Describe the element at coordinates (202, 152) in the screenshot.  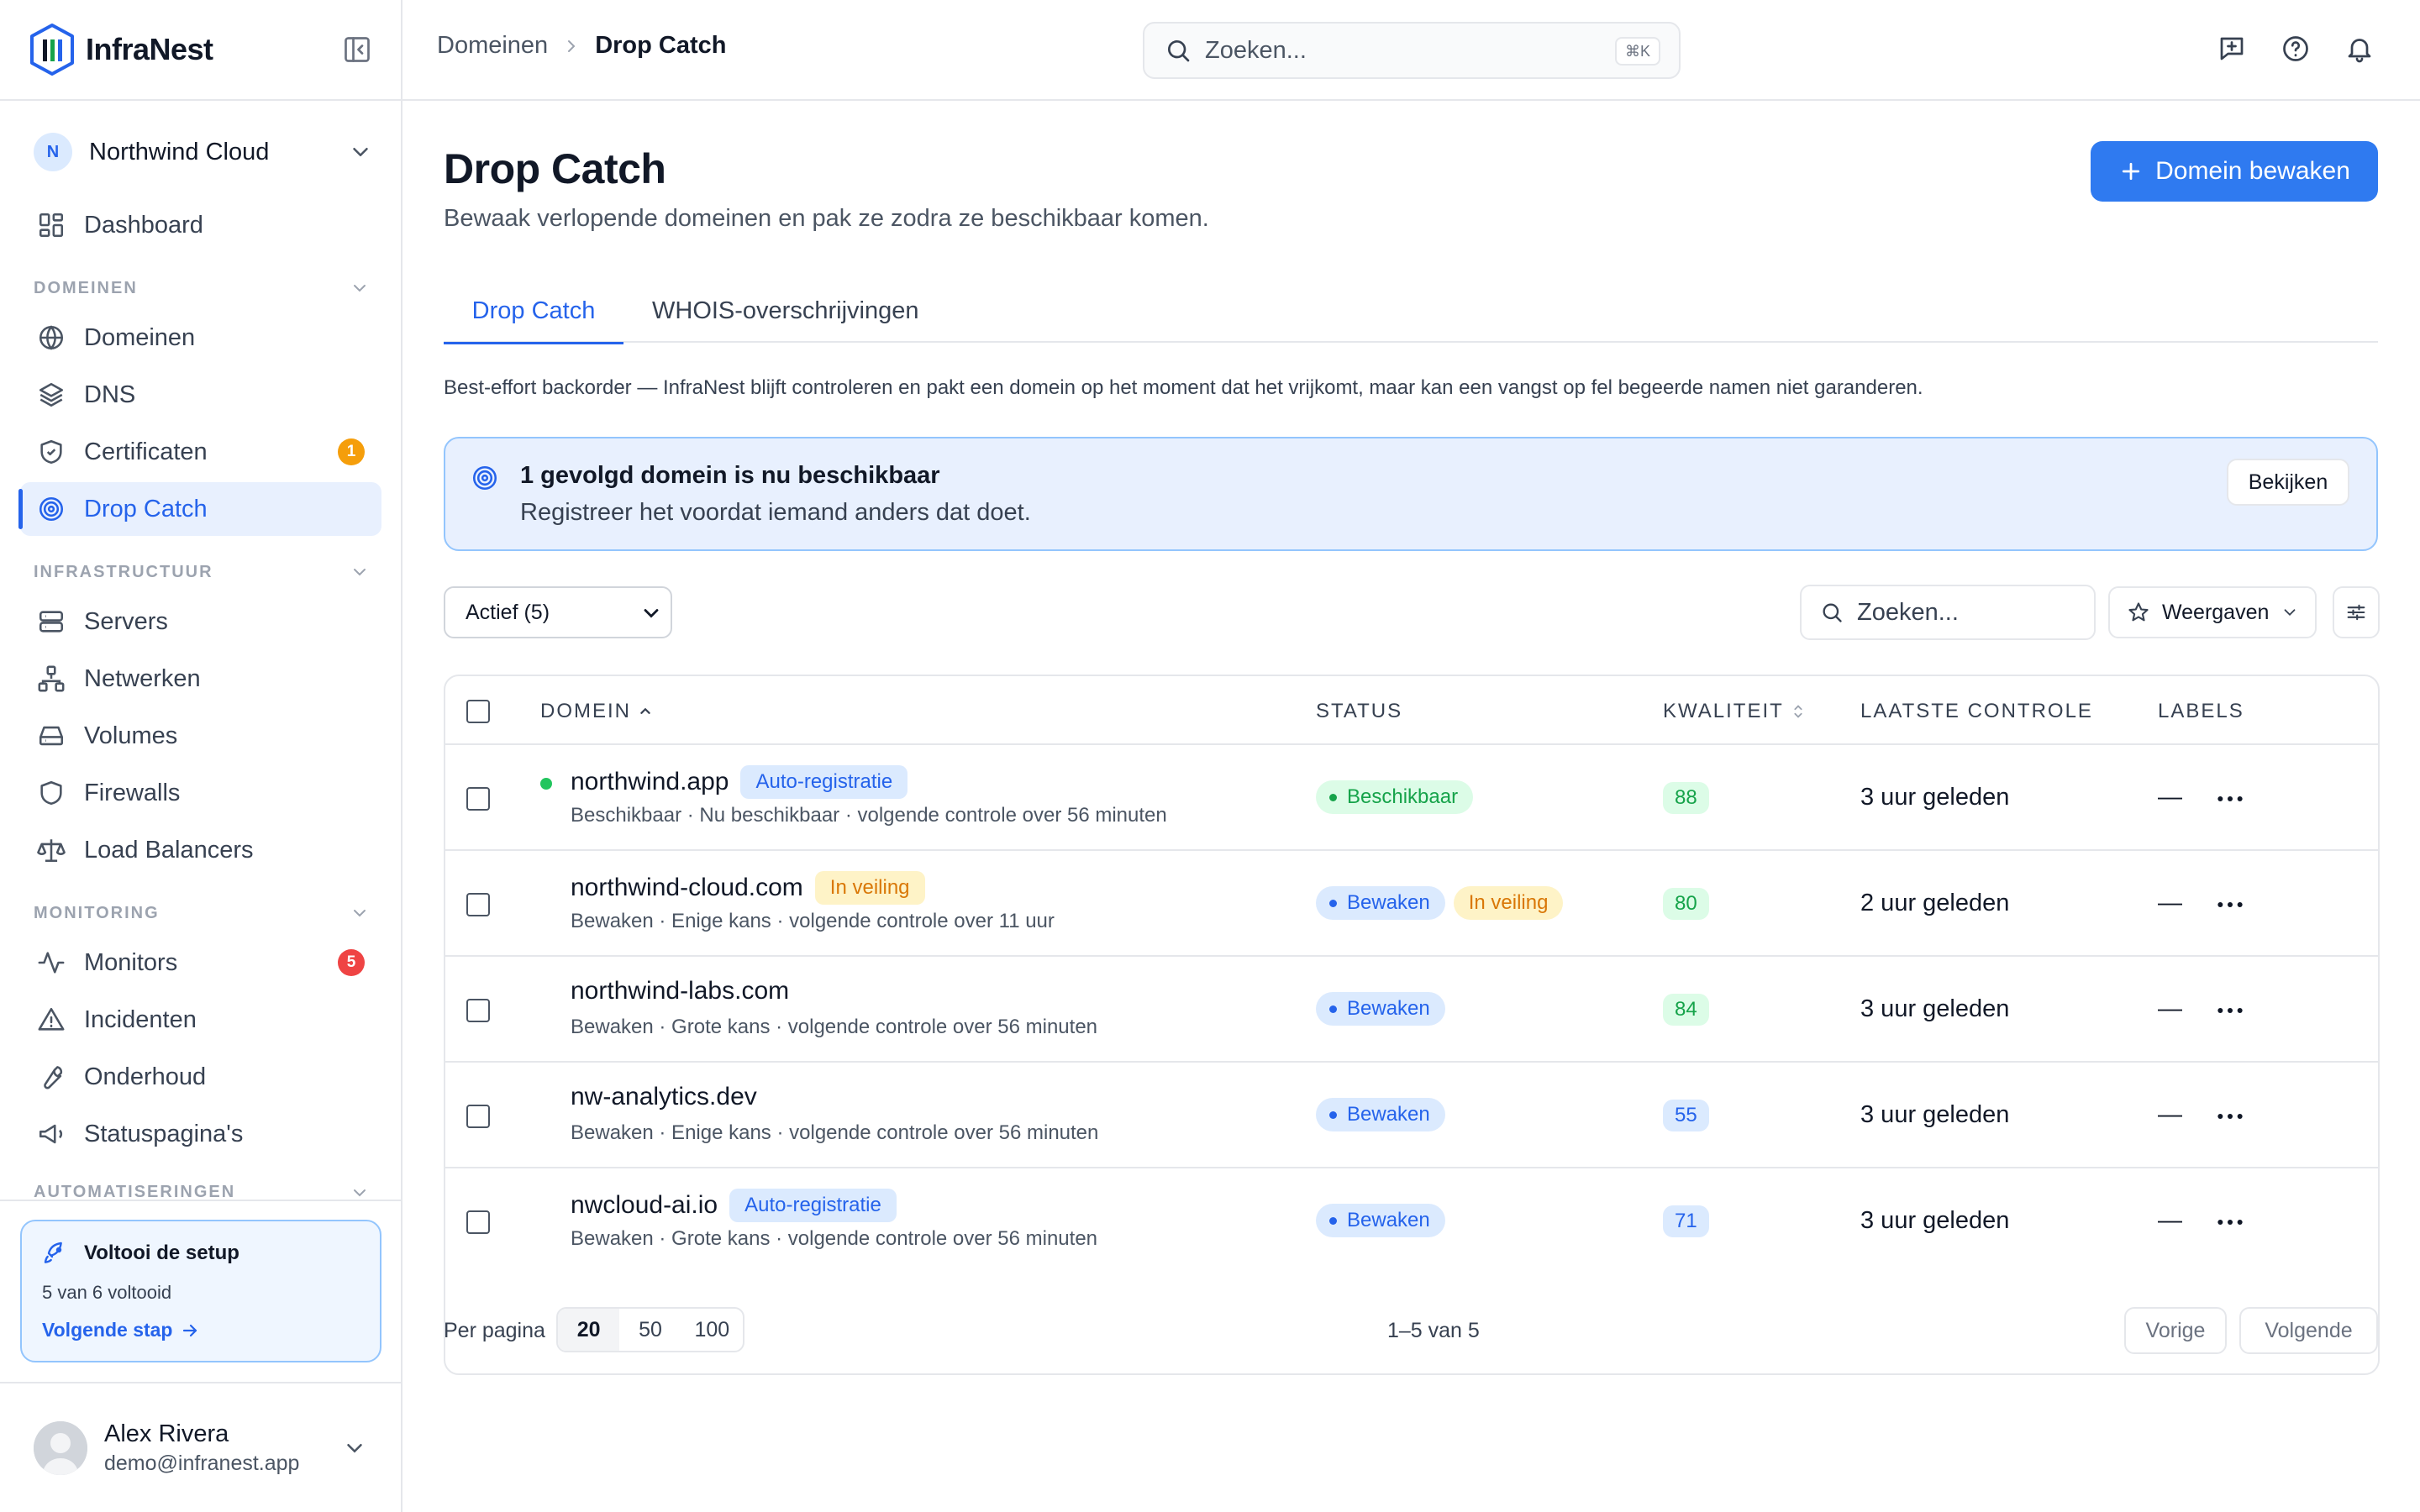
I see `org-switcher: N Northwind Cloud` at that location.